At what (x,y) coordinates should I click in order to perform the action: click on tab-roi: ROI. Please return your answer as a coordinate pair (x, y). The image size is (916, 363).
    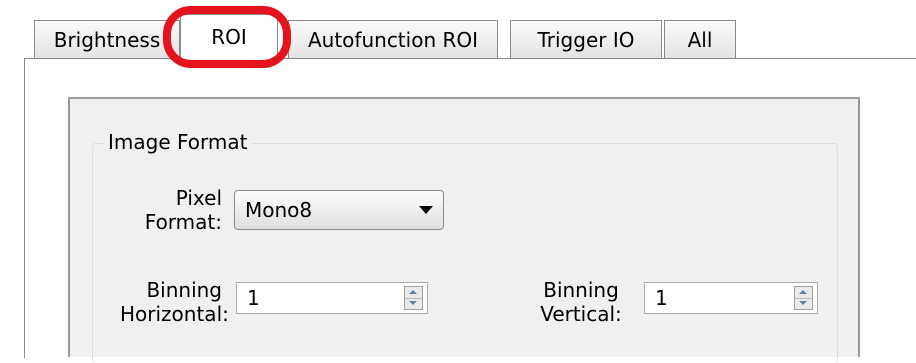
    Looking at the image, I should click on (229, 37).